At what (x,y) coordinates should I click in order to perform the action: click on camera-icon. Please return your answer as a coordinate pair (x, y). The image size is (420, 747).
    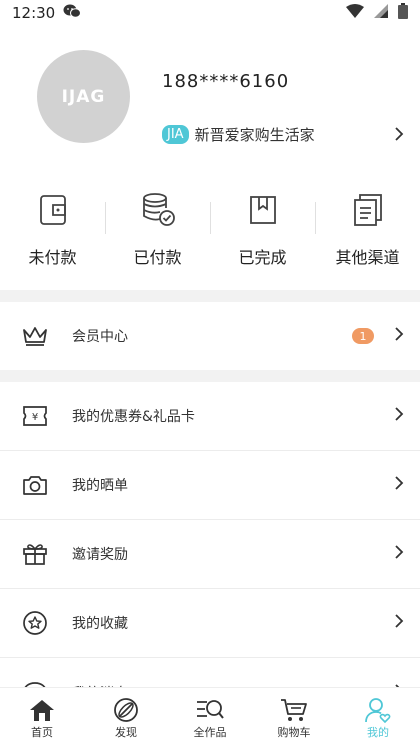
    Looking at the image, I should click on (35, 485).